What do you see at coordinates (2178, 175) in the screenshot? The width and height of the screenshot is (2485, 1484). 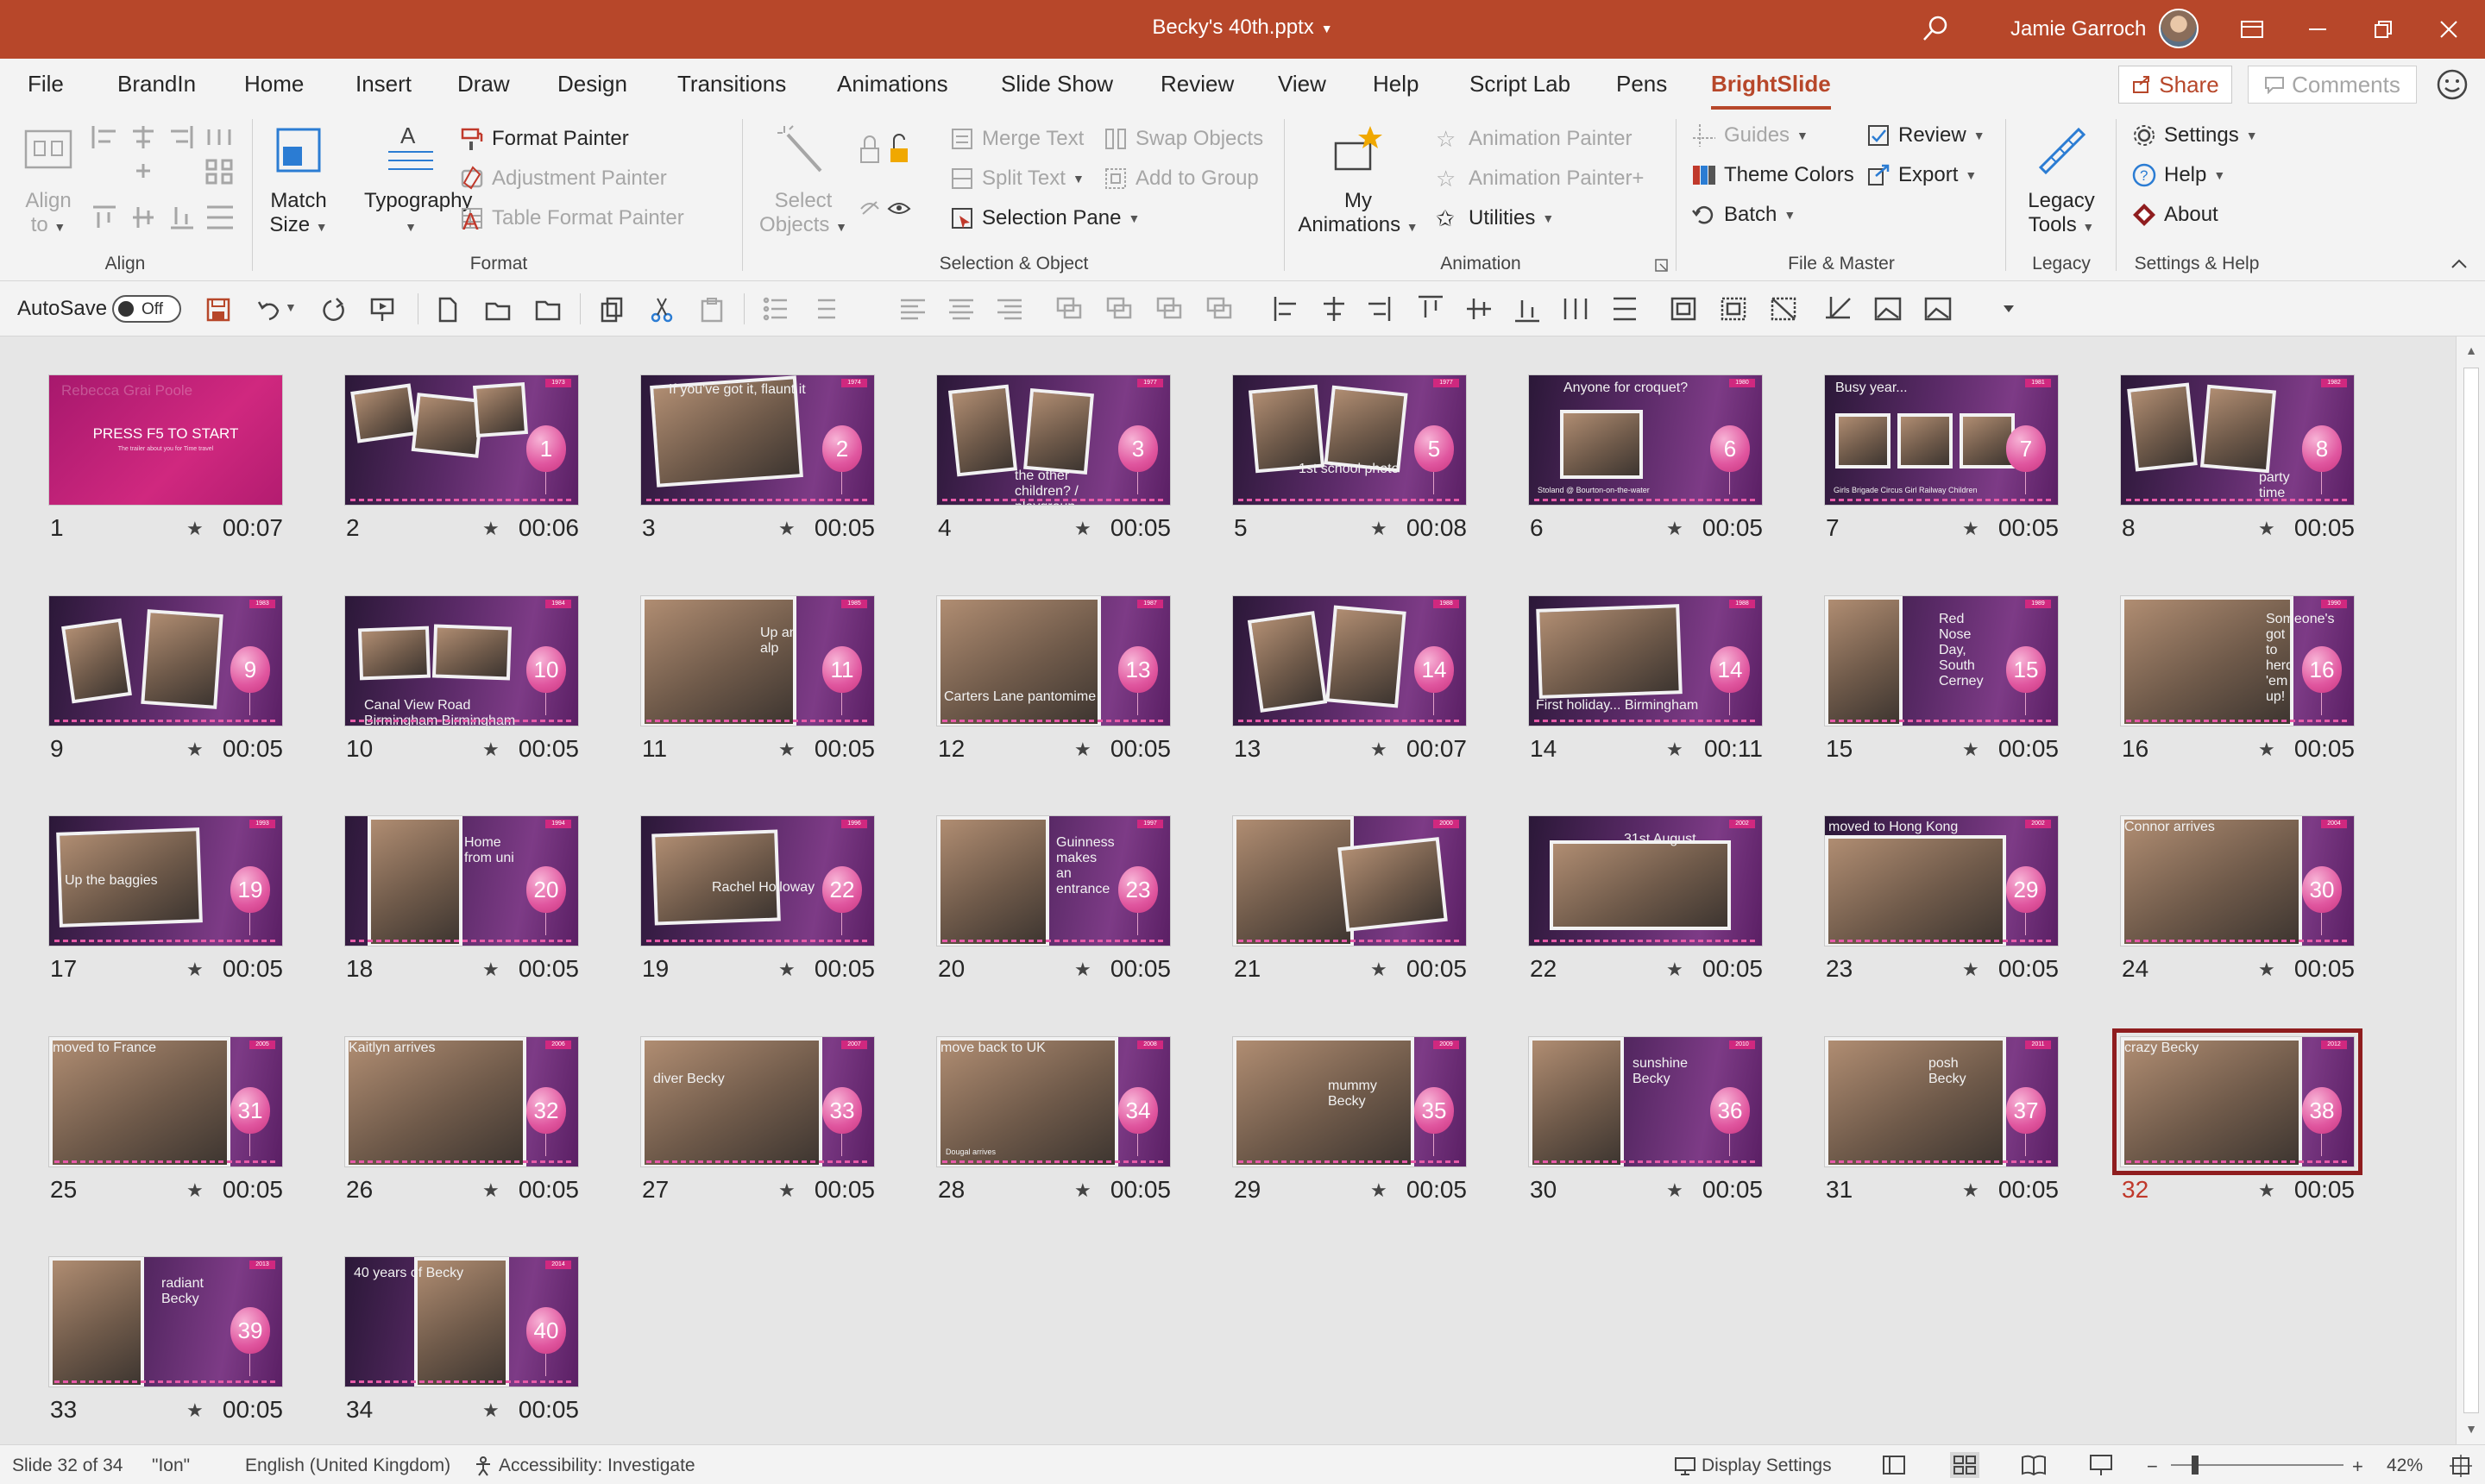 I see `help-button: ? Help ▼` at bounding box center [2178, 175].